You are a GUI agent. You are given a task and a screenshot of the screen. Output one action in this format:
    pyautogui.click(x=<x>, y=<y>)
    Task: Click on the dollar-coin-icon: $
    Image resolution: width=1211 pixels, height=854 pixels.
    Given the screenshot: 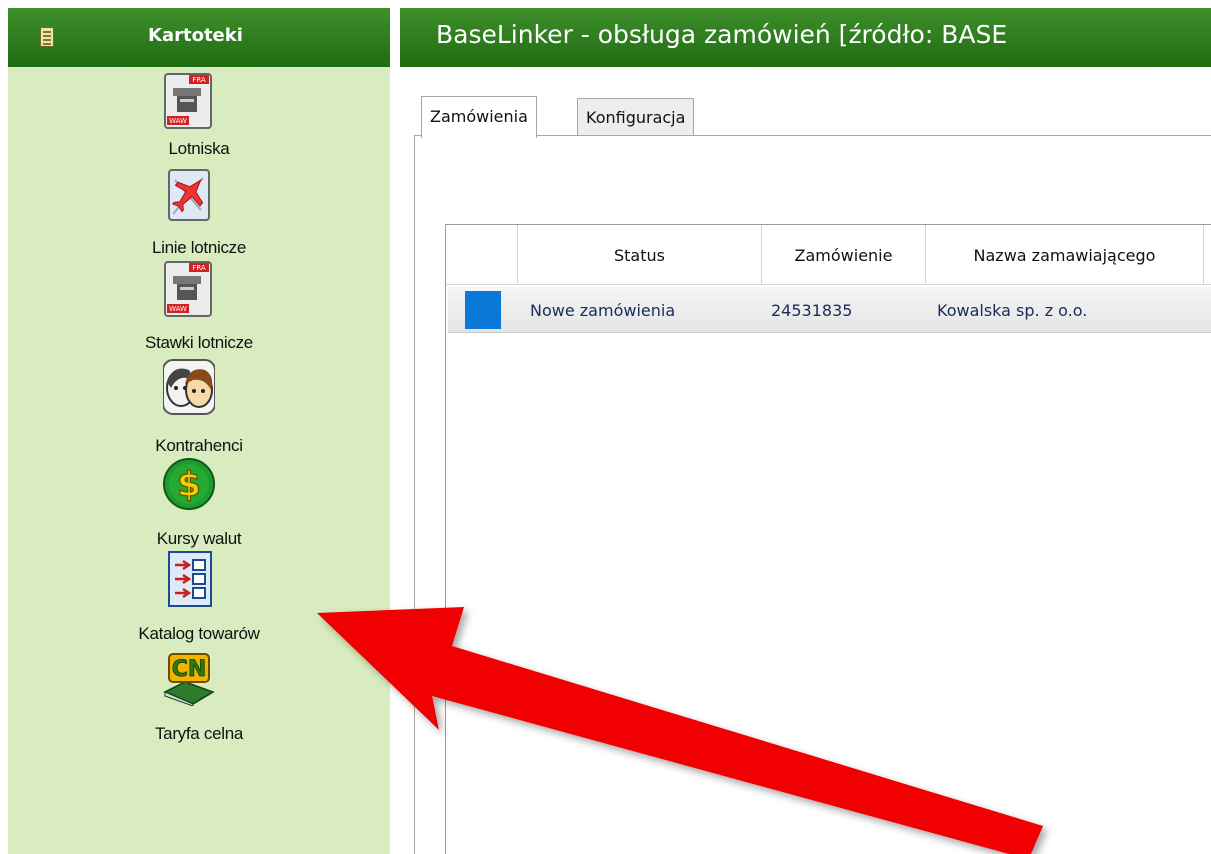 What is the action you would take?
    pyautogui.click(x=189, y=484)
    